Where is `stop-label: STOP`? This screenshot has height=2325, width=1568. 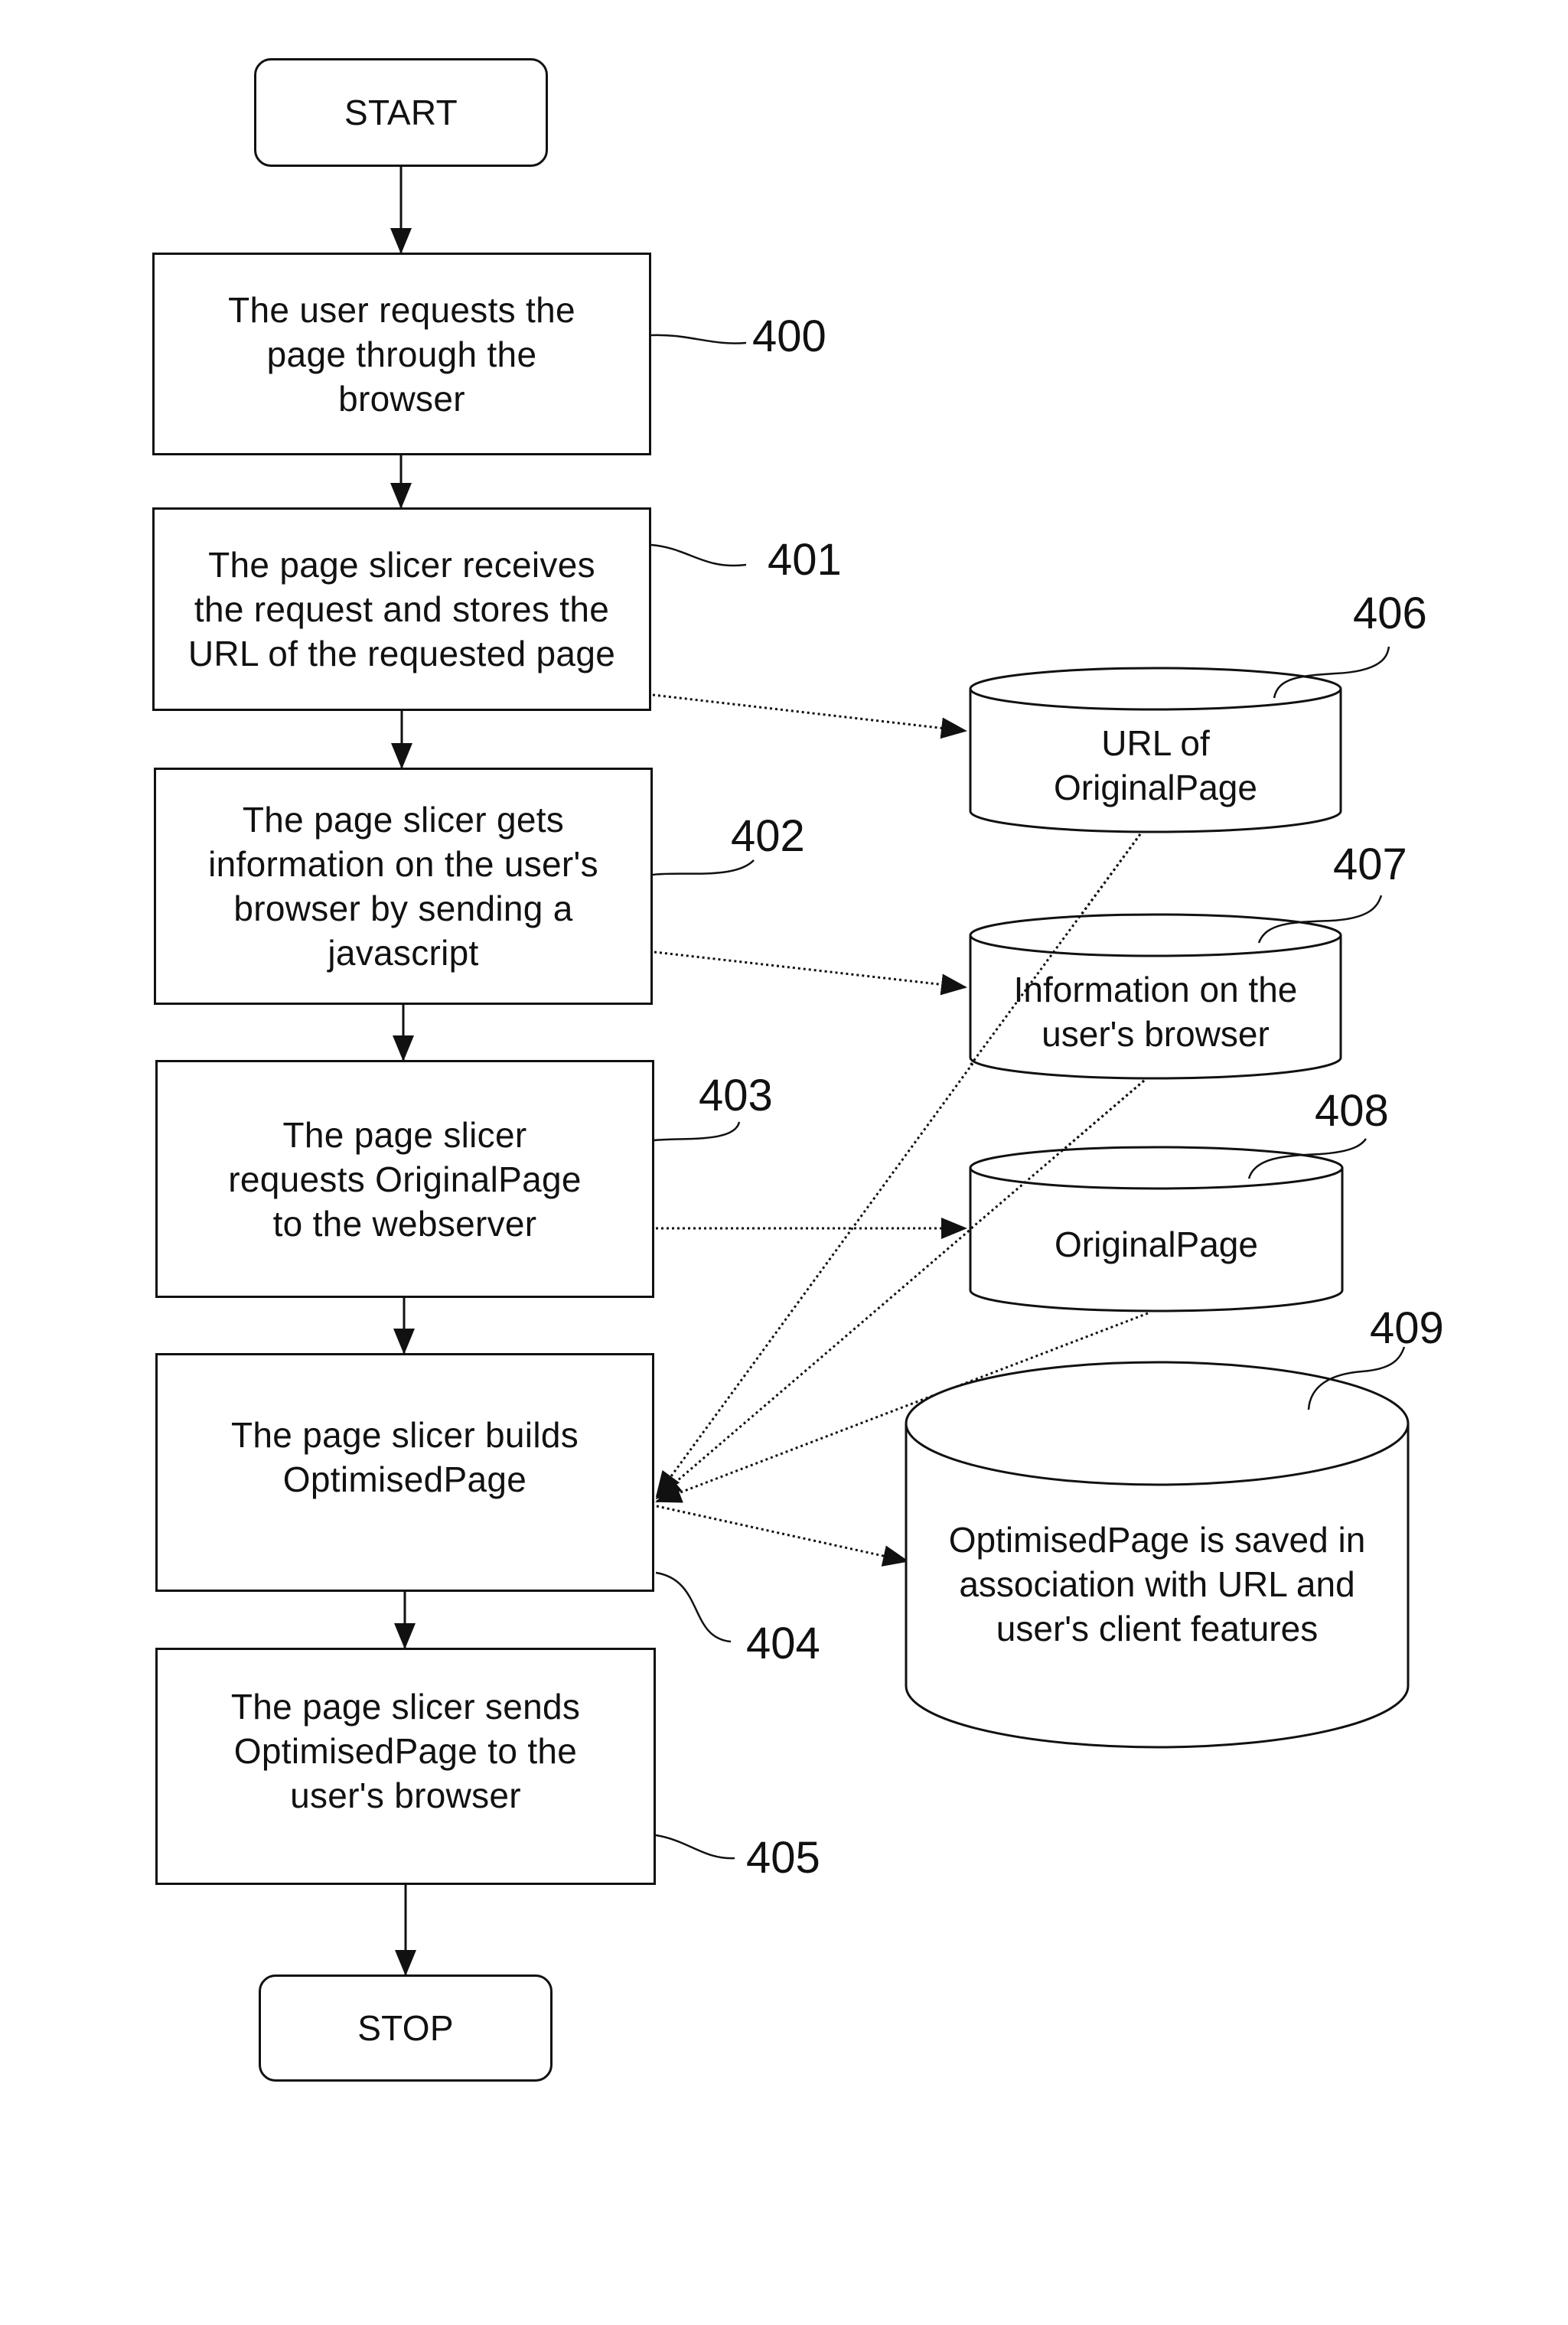
stop-label: STOP is located at coordinates (405, 2028).